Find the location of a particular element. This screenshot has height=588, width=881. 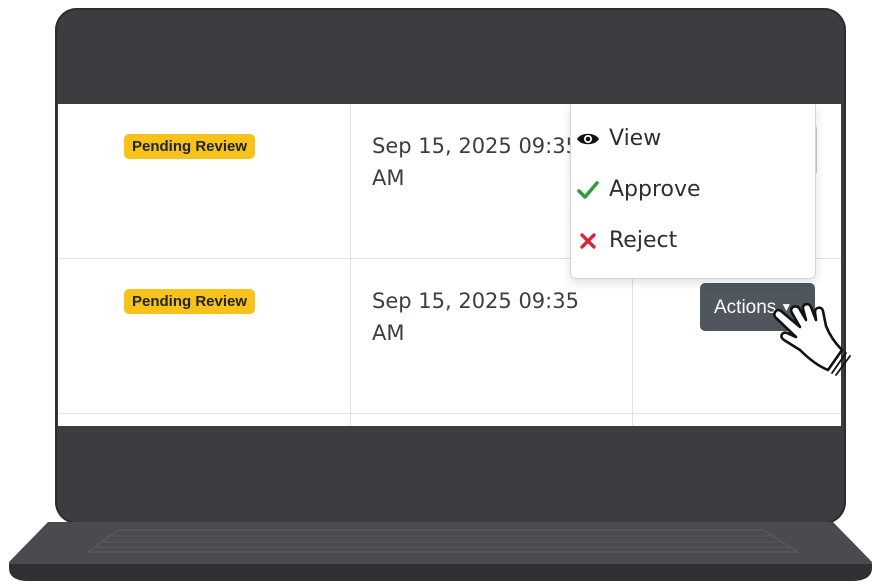

date-text: Sep 15, 2025 09:35 is located at coordinates (475, 301).